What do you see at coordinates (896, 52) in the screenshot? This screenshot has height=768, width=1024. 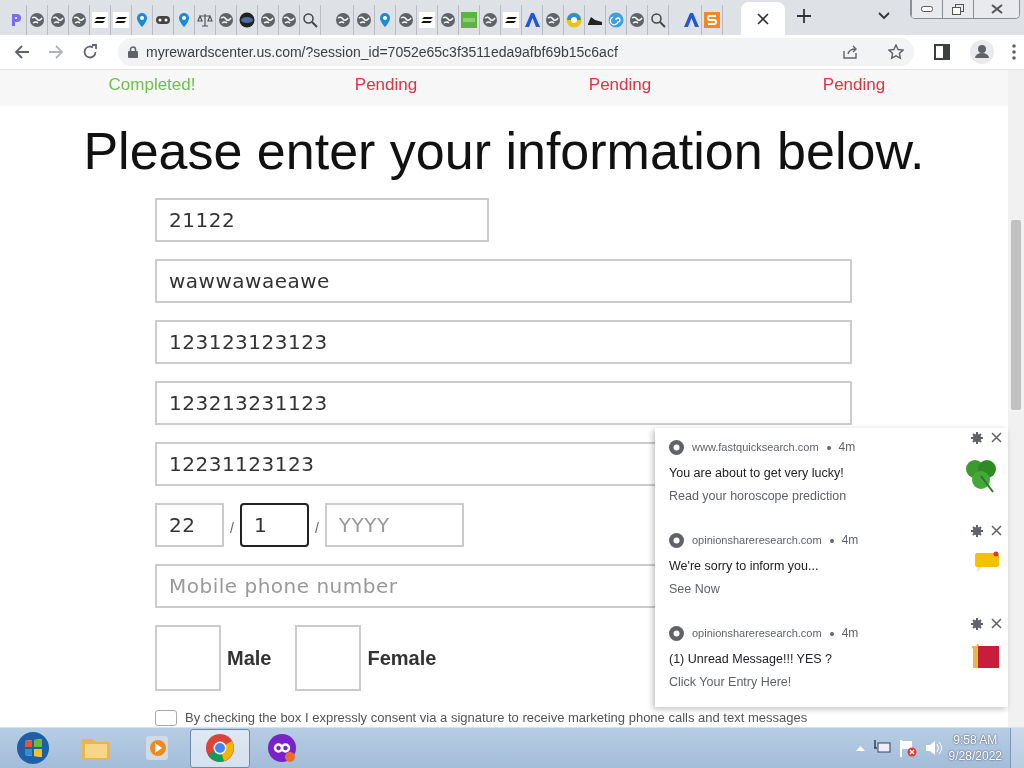 I see `star-icon` at bounding box center [896, 52].